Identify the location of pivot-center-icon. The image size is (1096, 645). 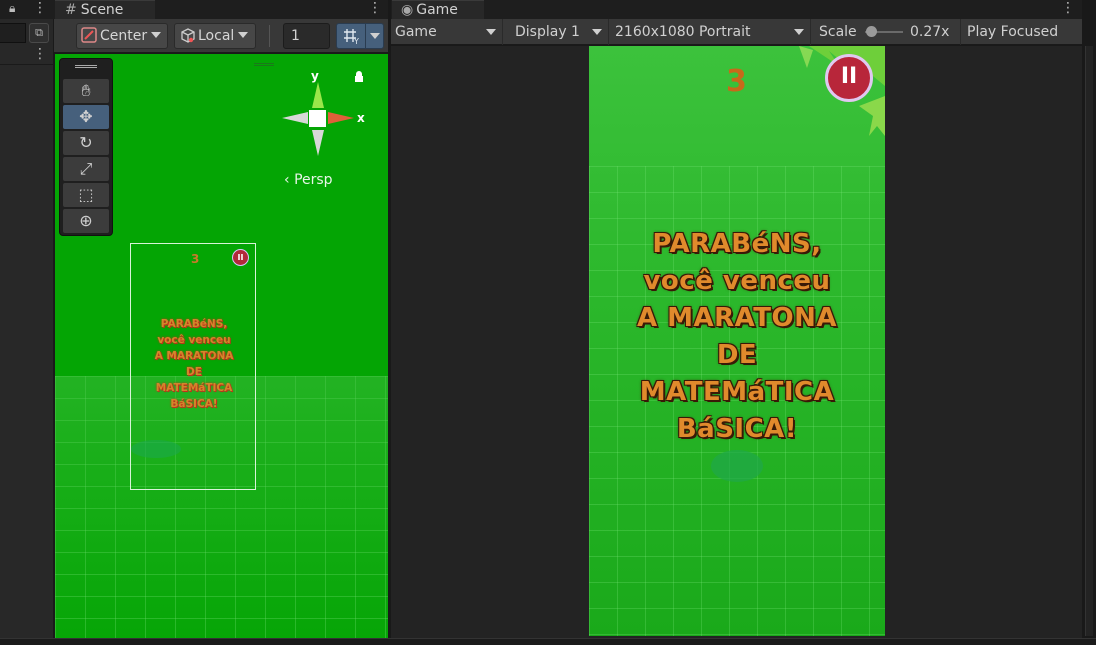
(89, 35).